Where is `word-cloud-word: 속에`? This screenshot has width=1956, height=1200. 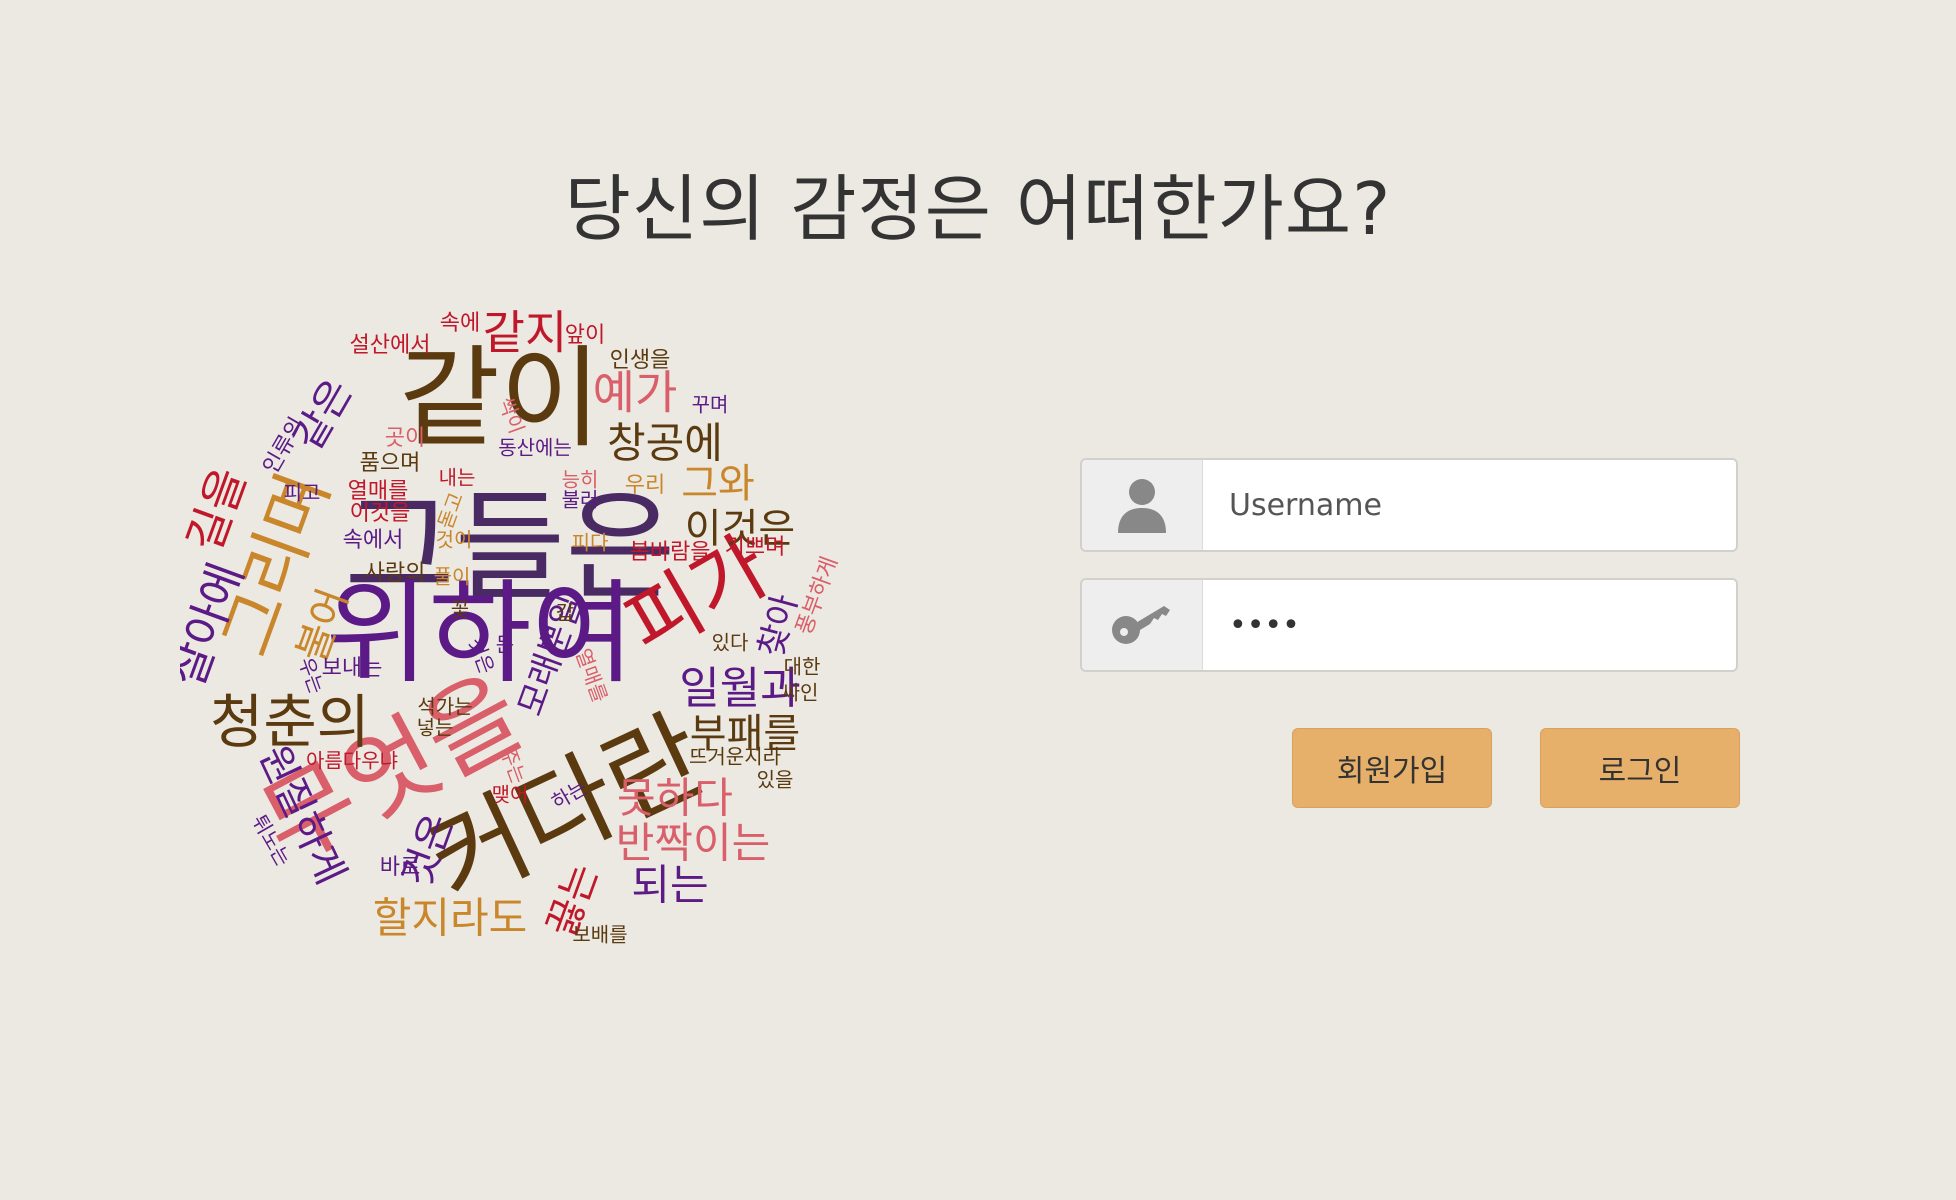 word-cloud-word: 속에 is located at coordinates (460, 323).